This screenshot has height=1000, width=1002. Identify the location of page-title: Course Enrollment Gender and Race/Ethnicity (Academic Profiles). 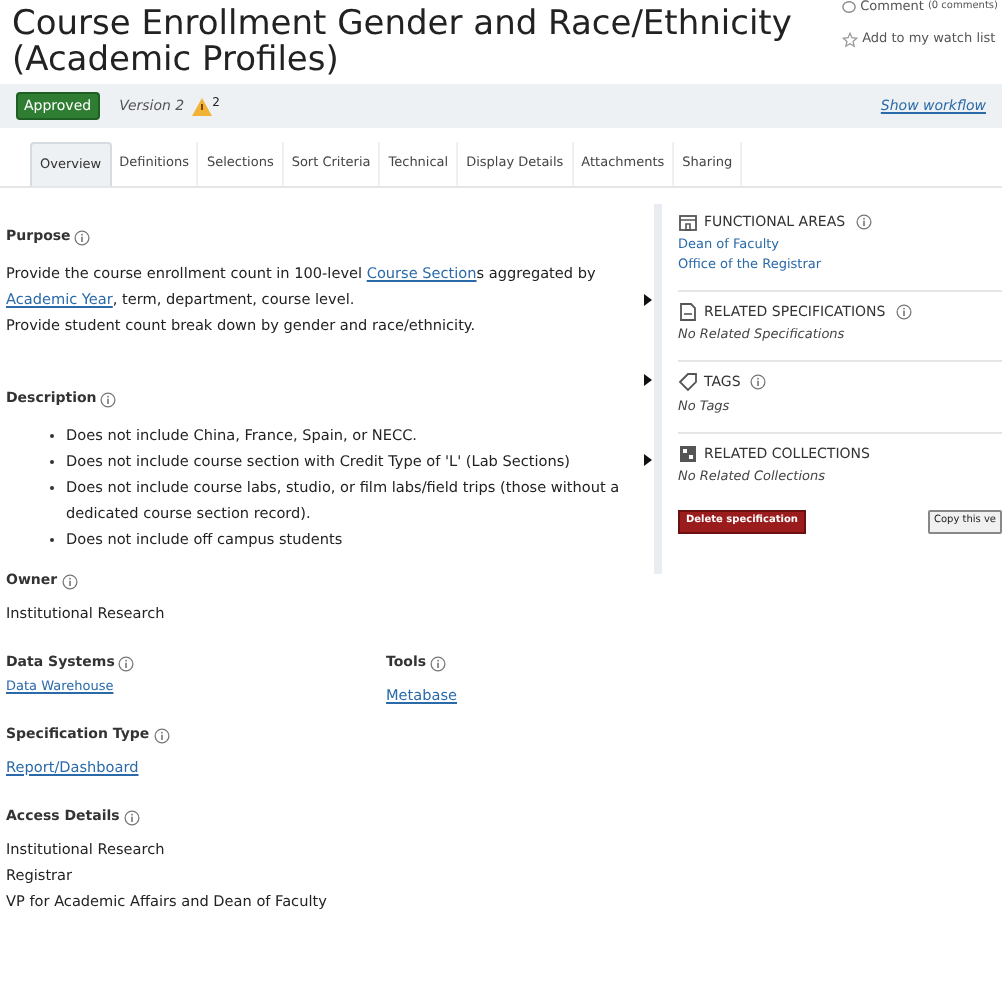
(403, 42).